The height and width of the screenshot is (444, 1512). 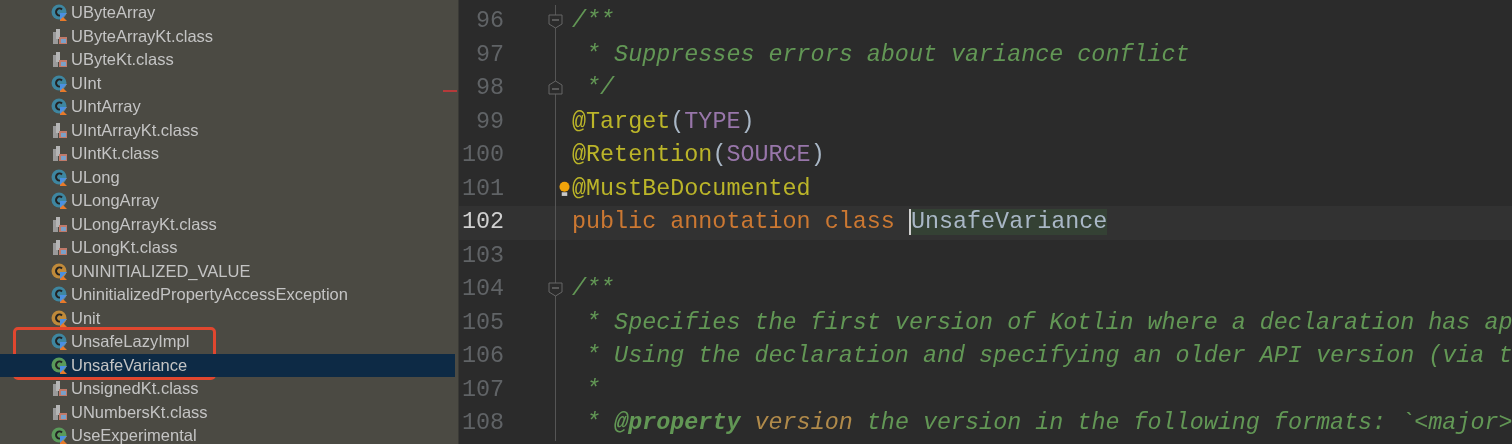 I want to click on tree-item: UseExperimental, so click(x=229, y=434).